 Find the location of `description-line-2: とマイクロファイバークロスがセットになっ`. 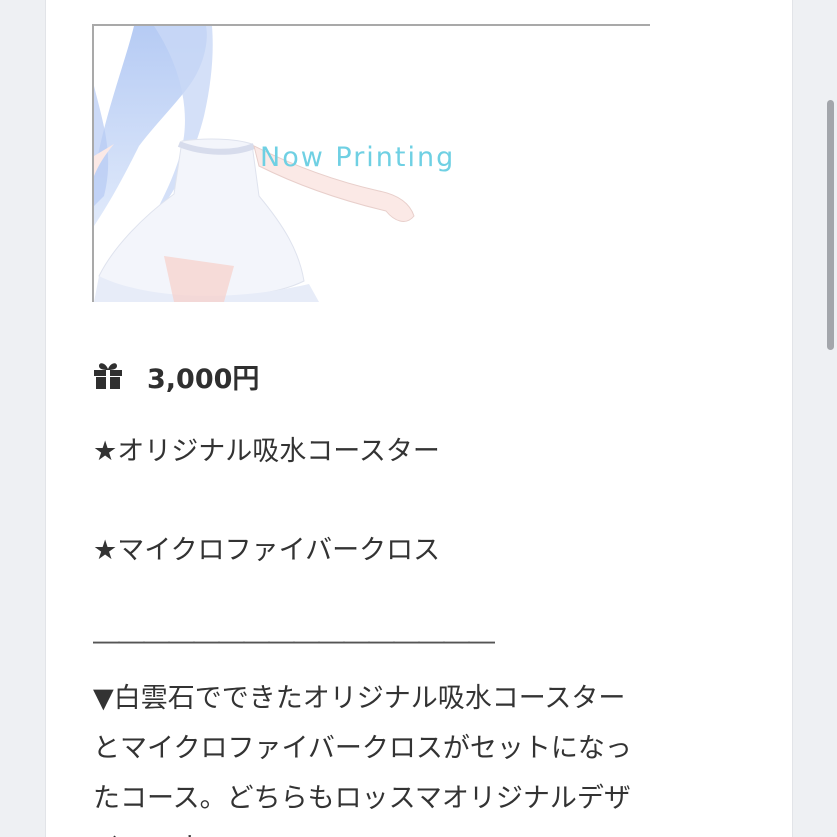

description-line-2: とマイクロファイバークロスがセットになっ is located at coordinates (362, 748).